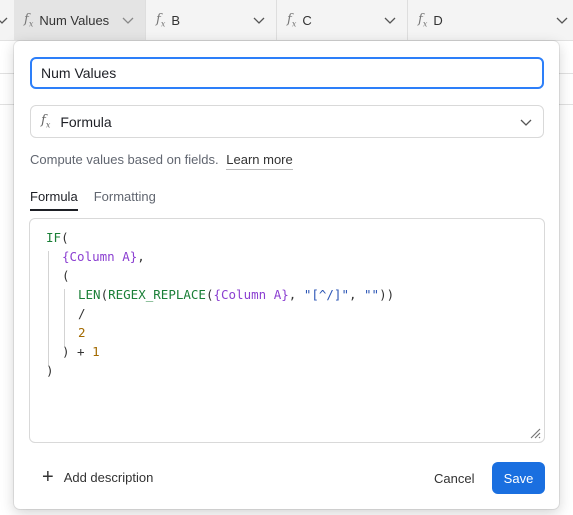 This screenshot has width=573, height=515. I want to click on tab-formula: Formula, so click(54, 200).